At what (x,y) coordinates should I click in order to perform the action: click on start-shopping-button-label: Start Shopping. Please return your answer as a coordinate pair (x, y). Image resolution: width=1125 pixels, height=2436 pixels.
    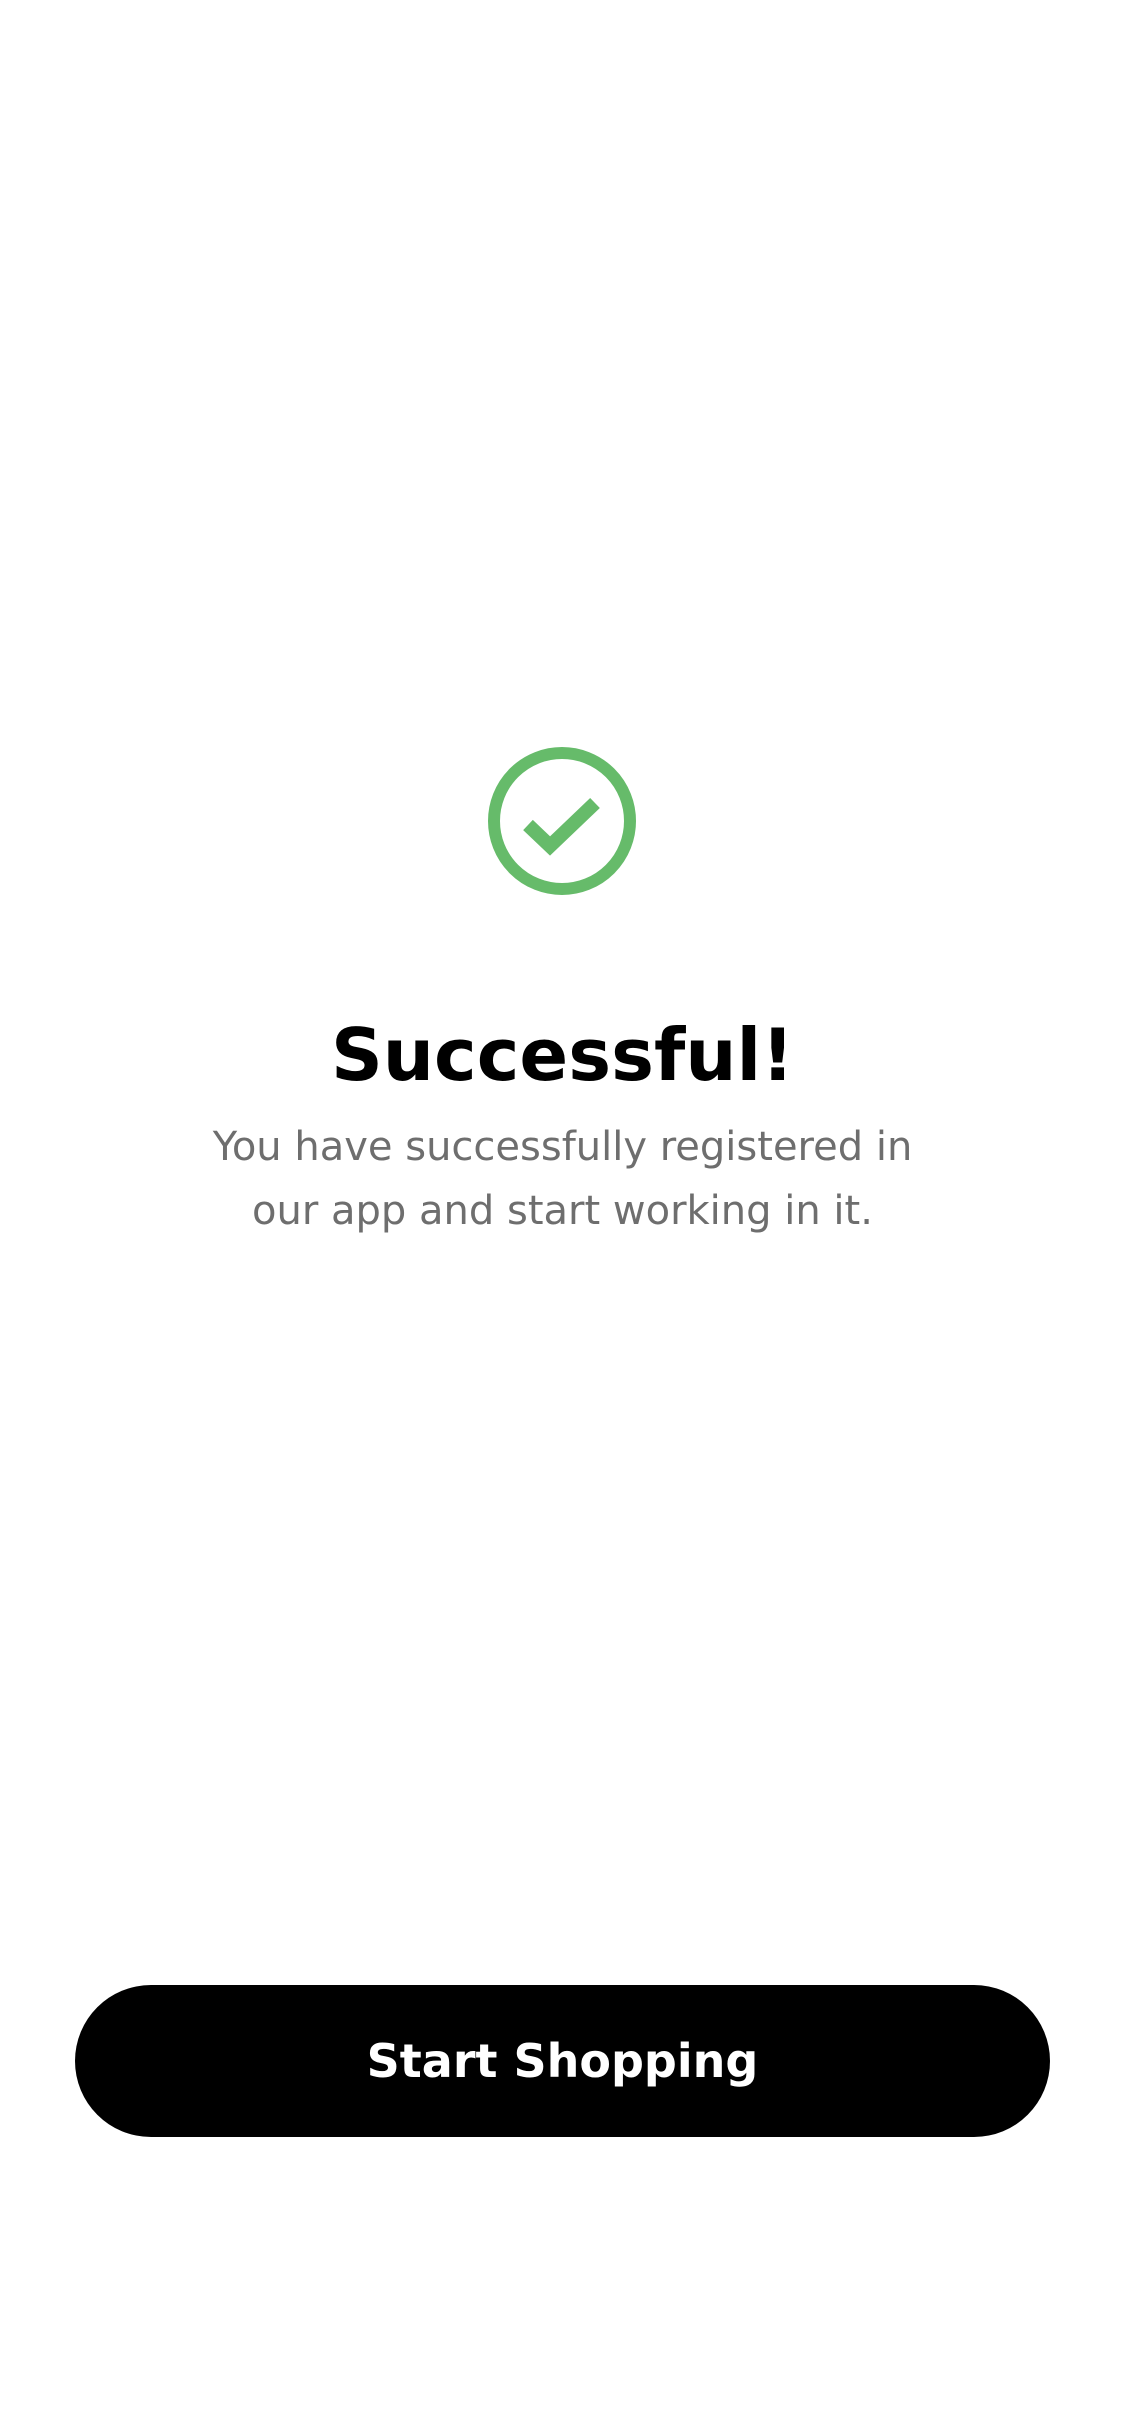
    Looking at the image, I should click on (562, 2061).